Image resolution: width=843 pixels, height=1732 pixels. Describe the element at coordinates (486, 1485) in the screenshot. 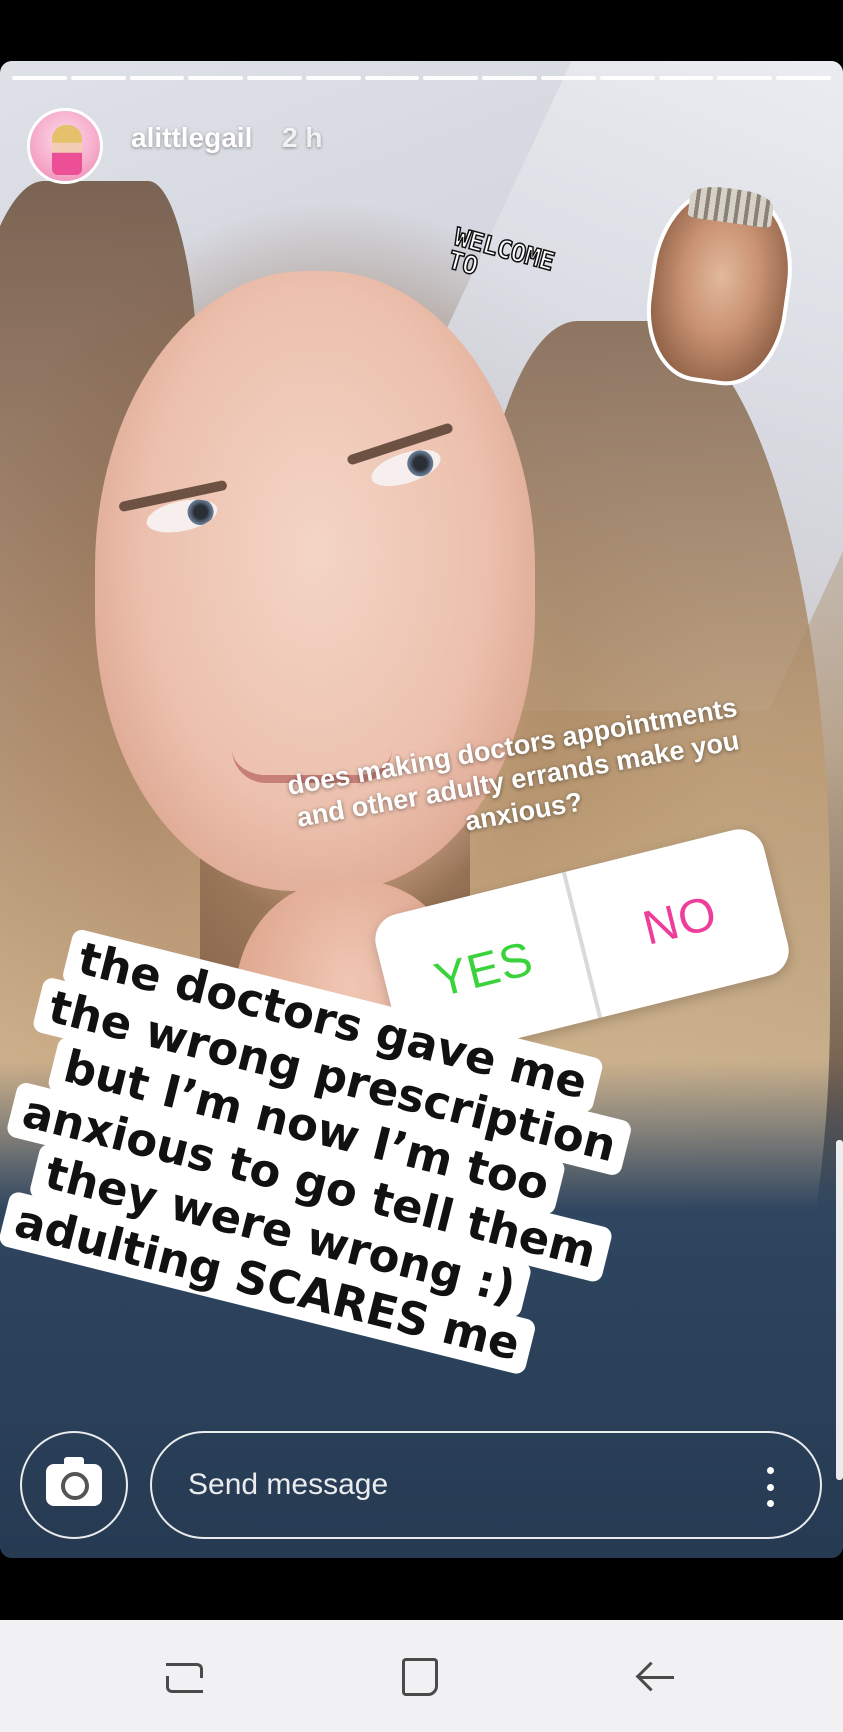

I see `send-message-input: Send message` at that location.